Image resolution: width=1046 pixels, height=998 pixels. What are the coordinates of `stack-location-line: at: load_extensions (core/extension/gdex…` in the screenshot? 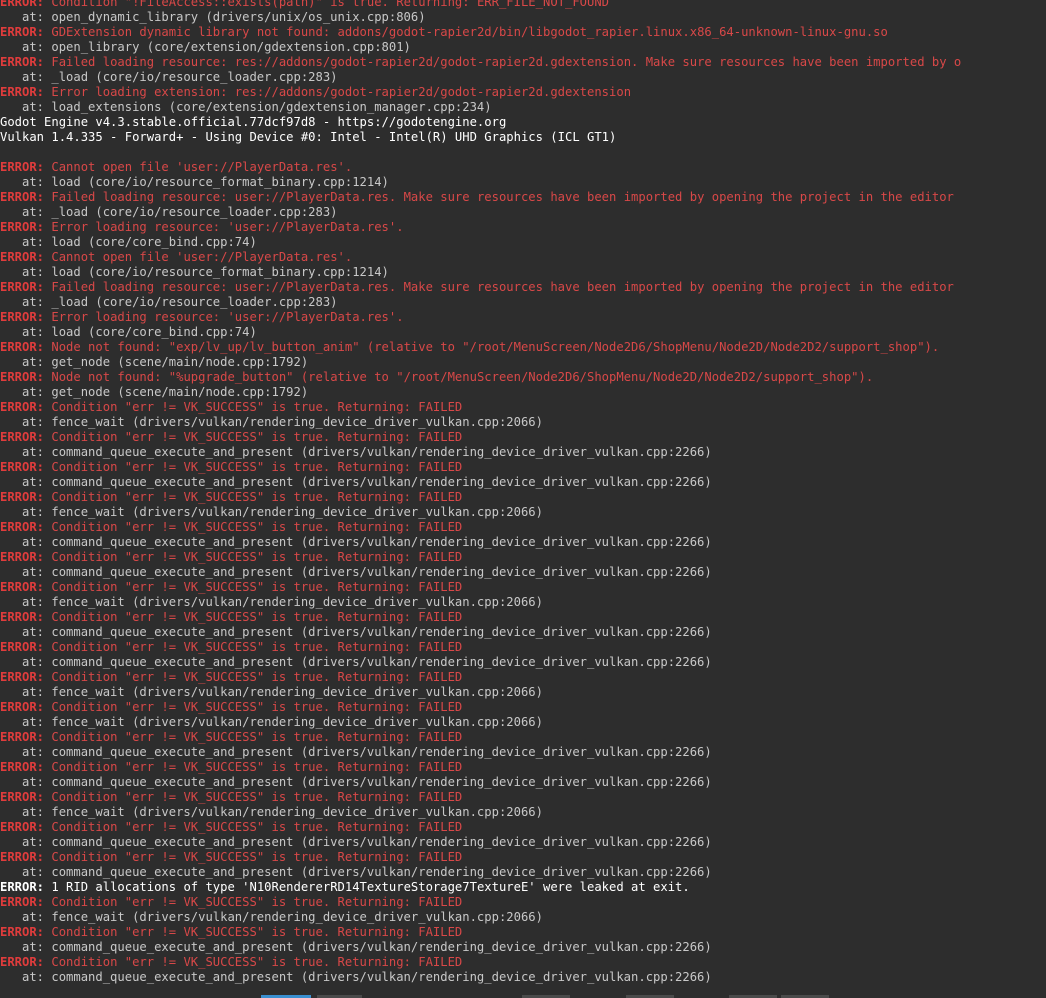 It's located at (246, 107).